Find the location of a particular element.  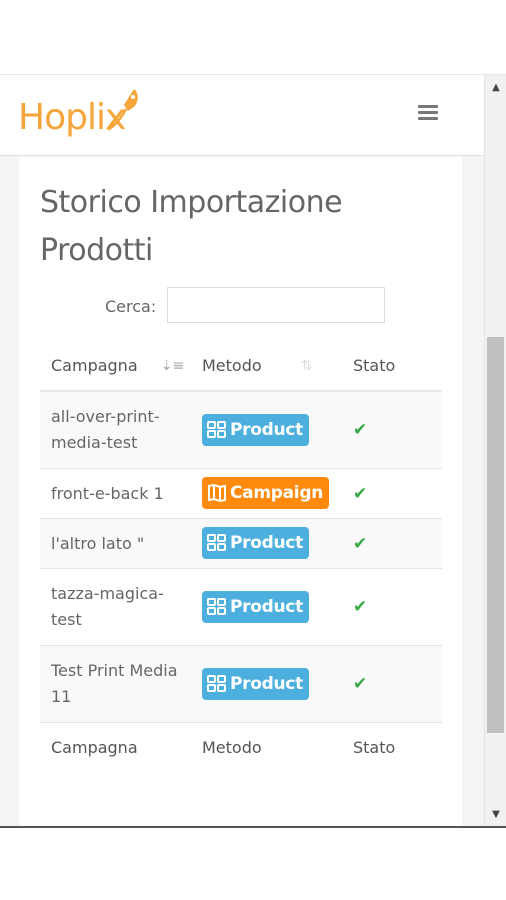

campaign-name: l'altro lato " is located at coordinates (98, 543).